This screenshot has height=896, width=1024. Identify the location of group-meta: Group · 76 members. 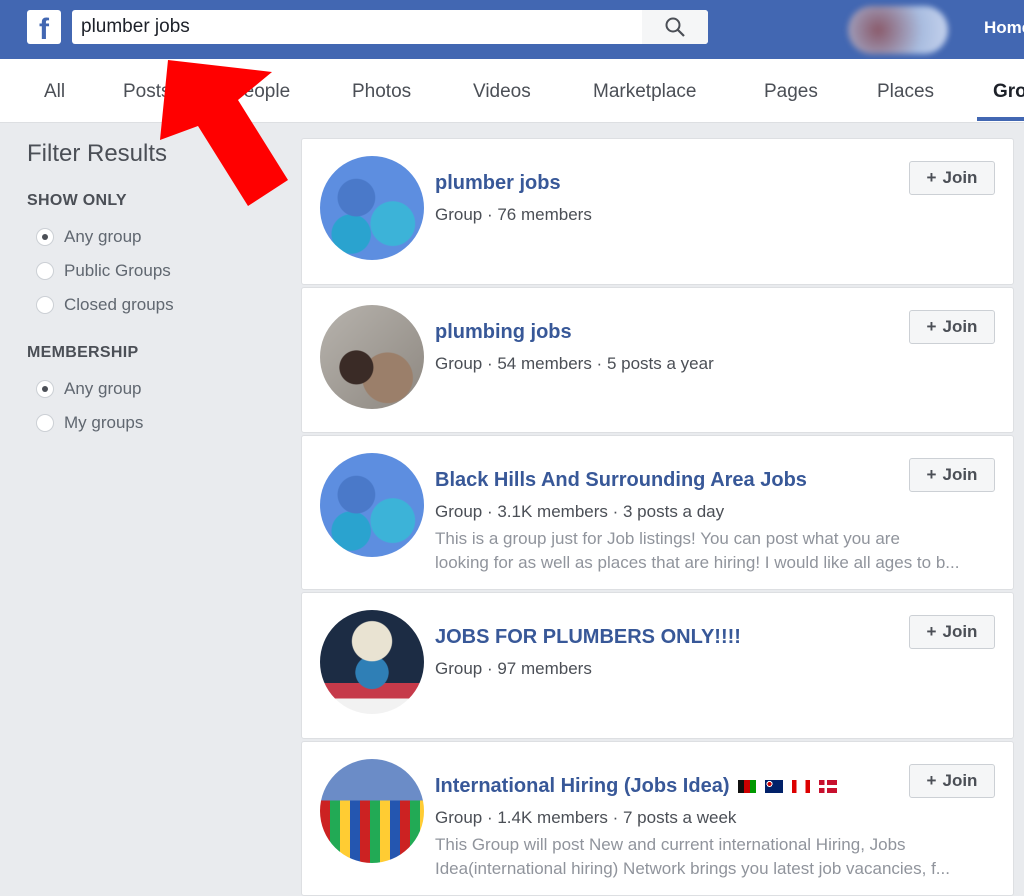
(513, 214).